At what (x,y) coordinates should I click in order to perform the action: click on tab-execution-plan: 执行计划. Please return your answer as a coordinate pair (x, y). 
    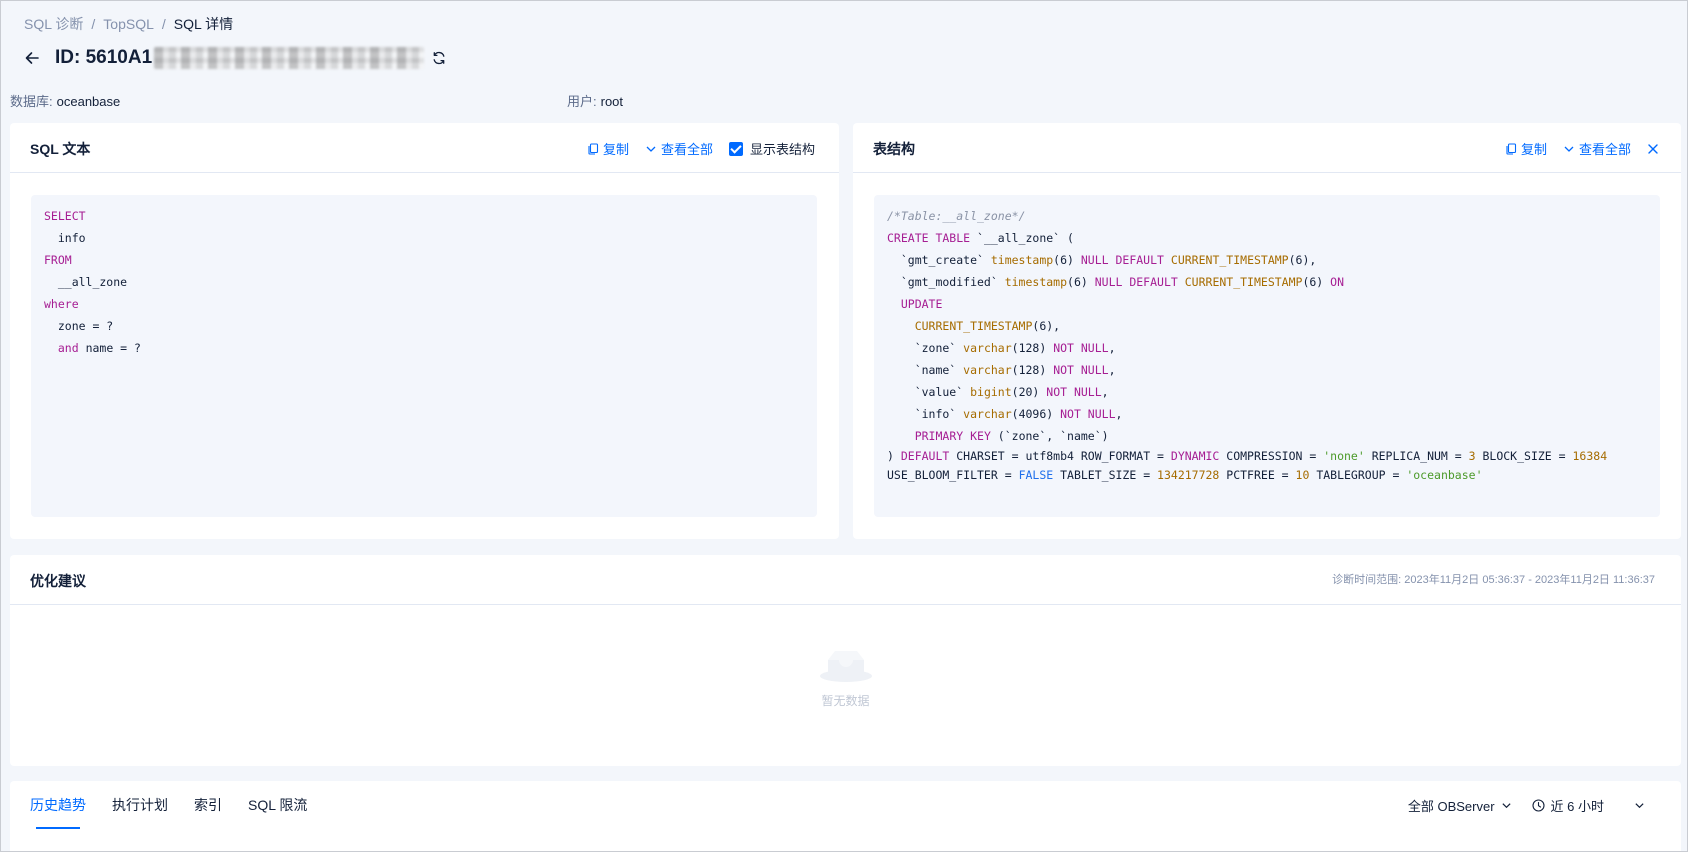
    Looking at the image, I should click on (140, 812).